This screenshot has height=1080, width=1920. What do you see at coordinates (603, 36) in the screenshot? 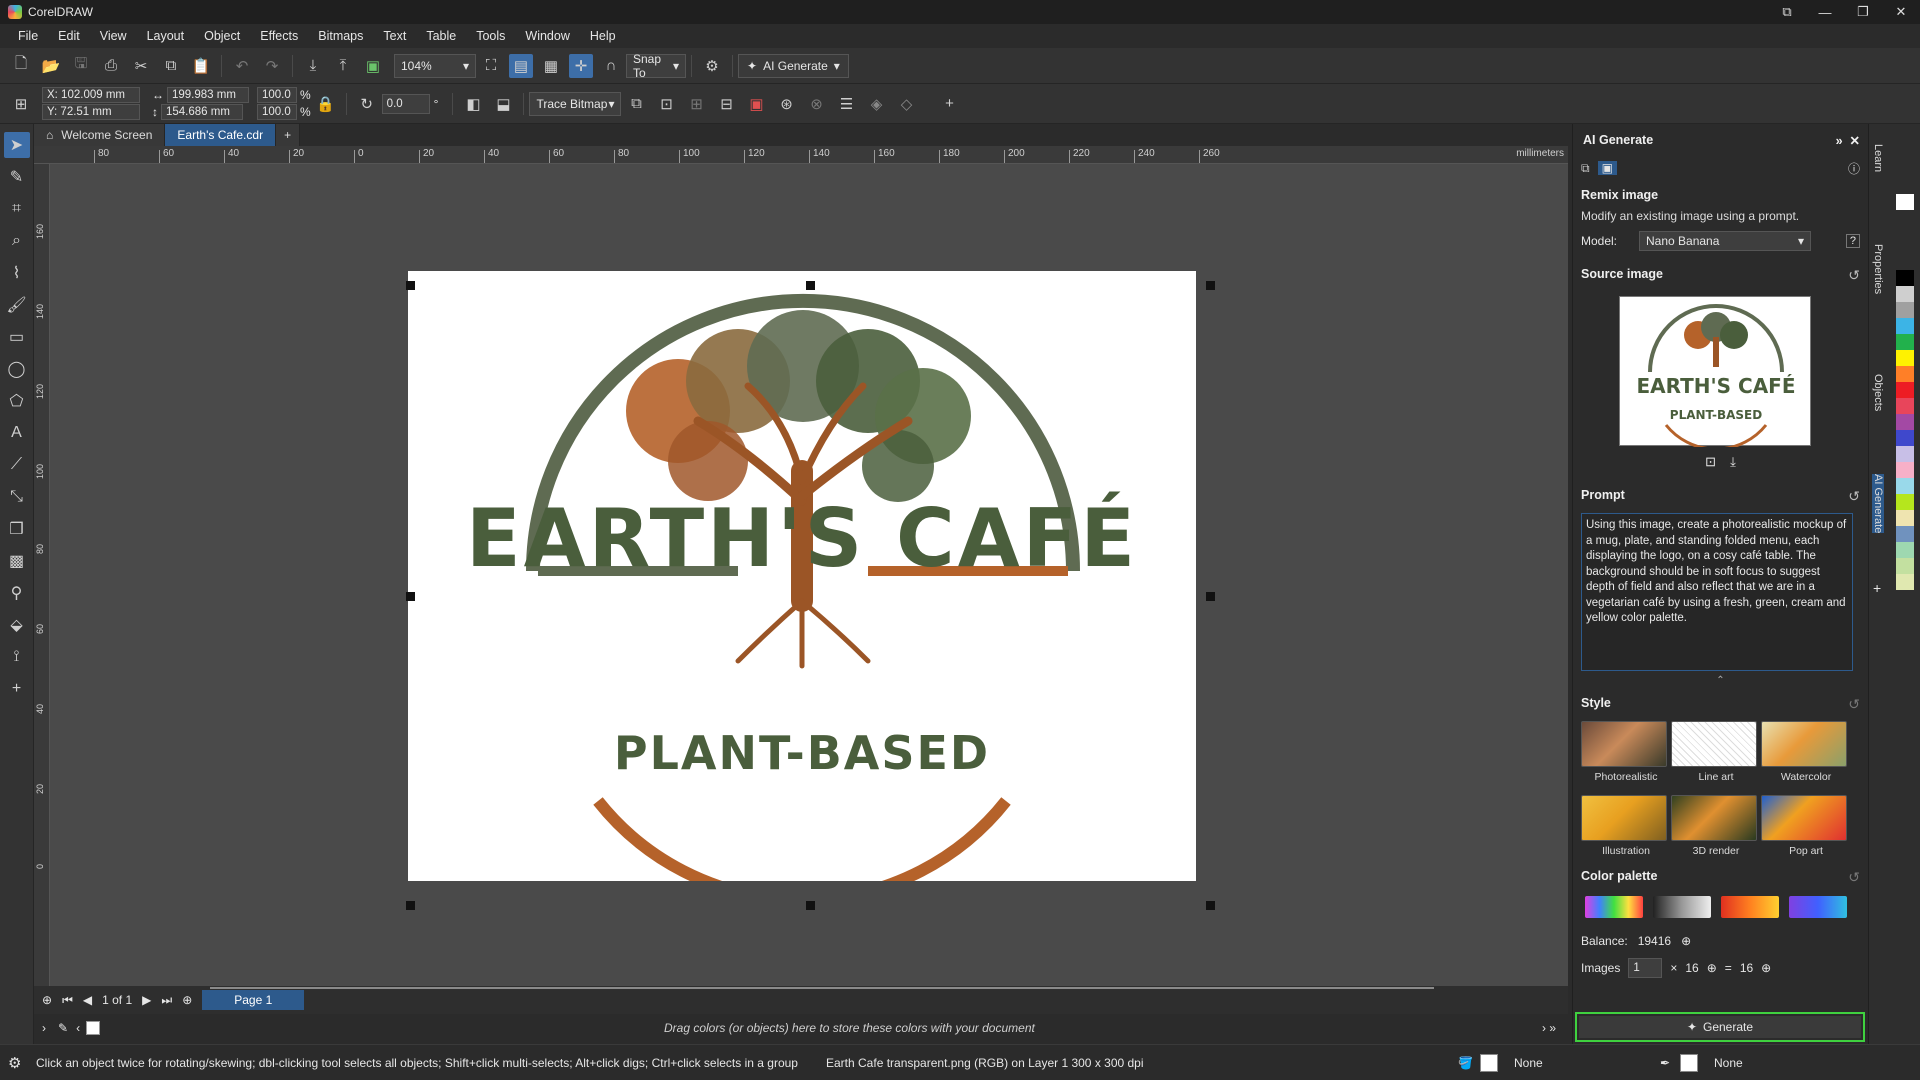
I see `menu-help: Help` at bounding box center [603, 36].